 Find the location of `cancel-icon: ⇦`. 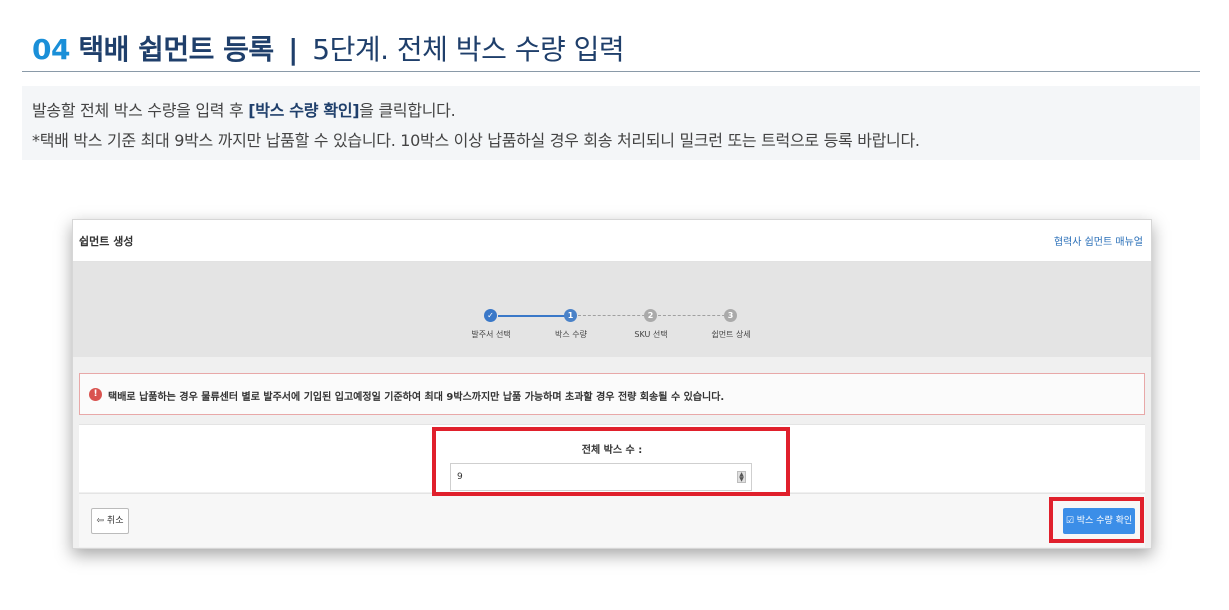

cancel-icon: ⇦ is located at coordinates (100, 521).